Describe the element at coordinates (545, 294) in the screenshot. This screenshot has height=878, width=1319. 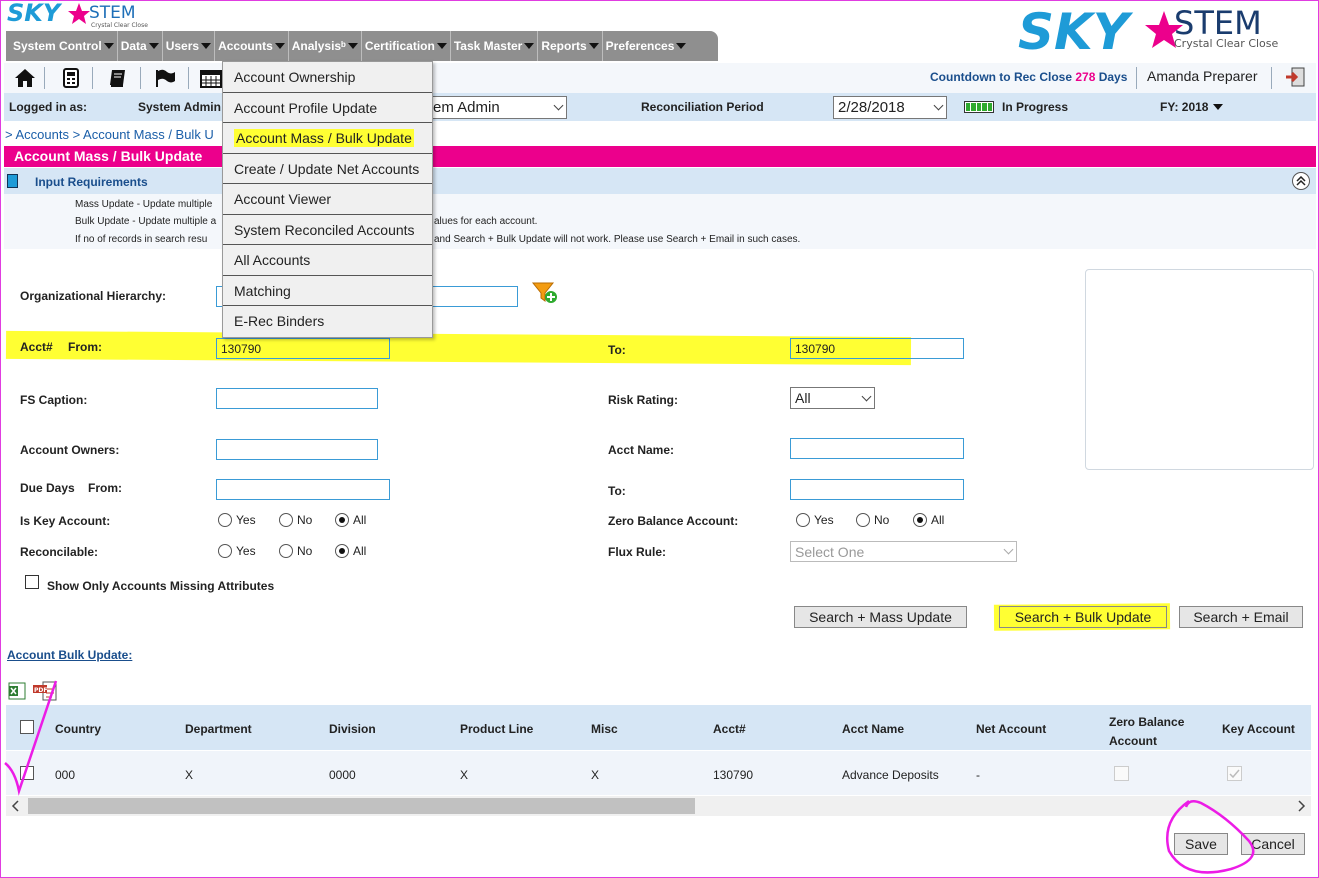
I see `filter-add-icon` at that location.